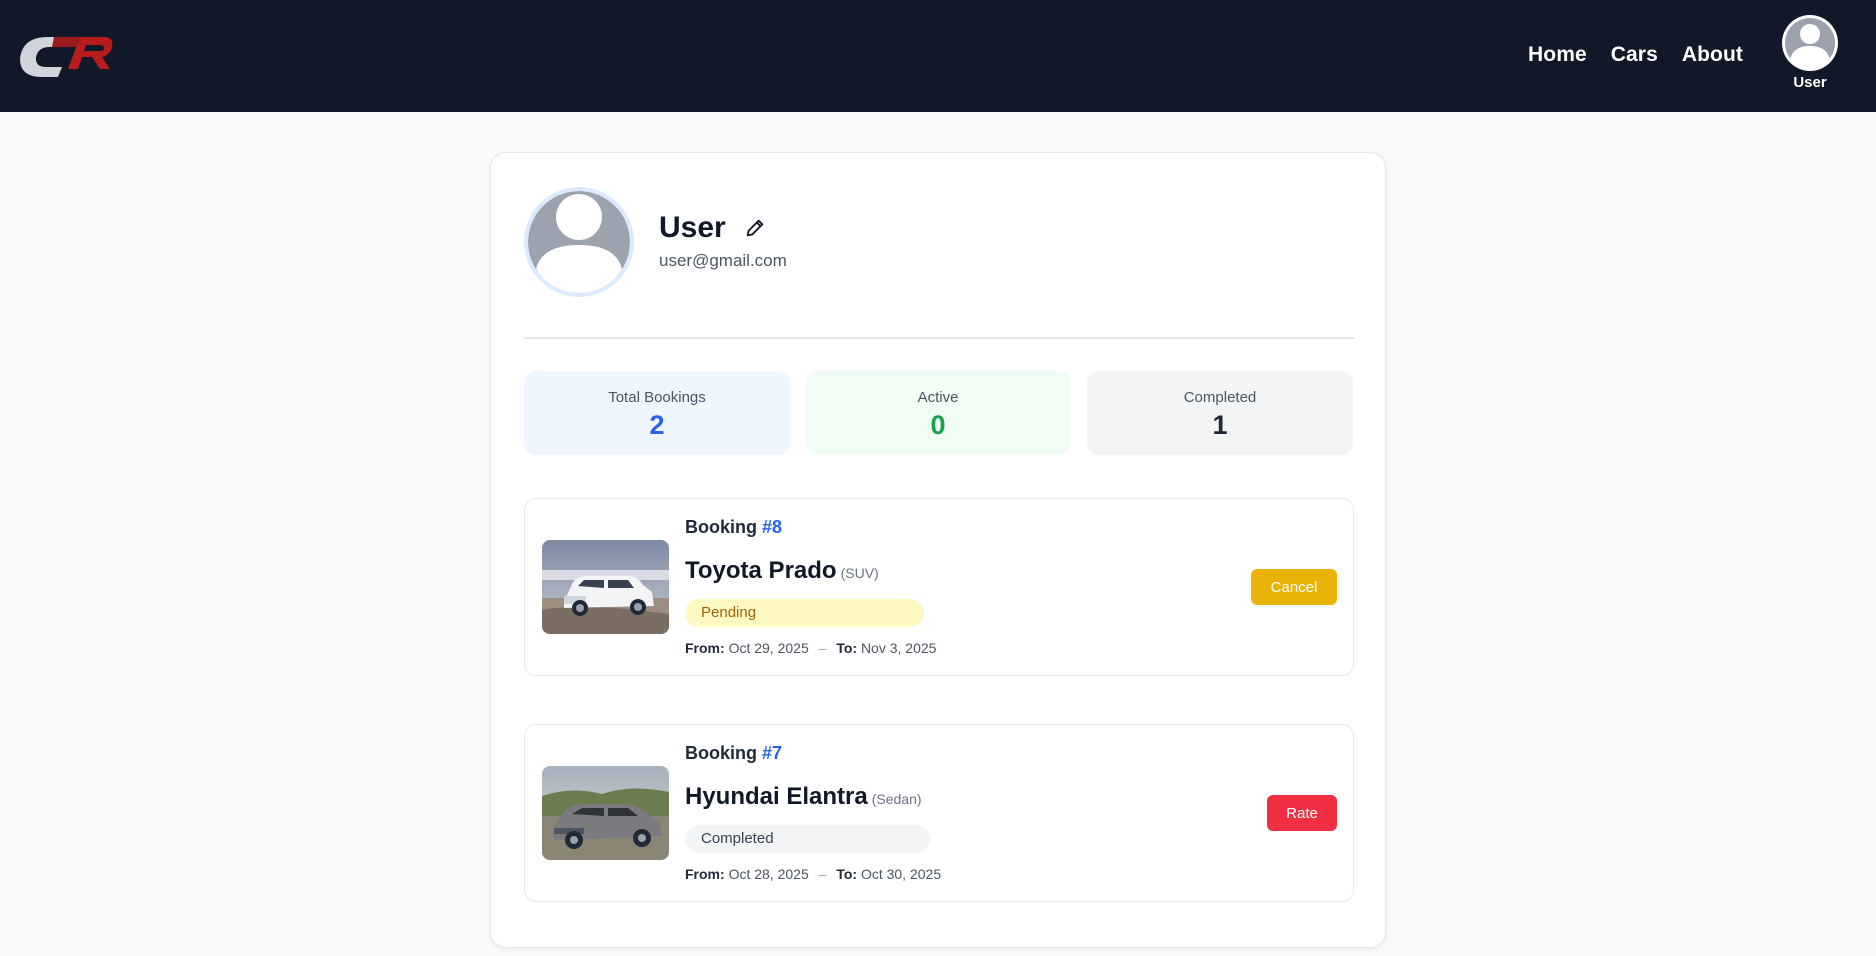 This screenshot has width=1876, height=956. Describe the element at coordinates (1634, 55) in the screenshot. I see `nav-cars: Cars` at that location.